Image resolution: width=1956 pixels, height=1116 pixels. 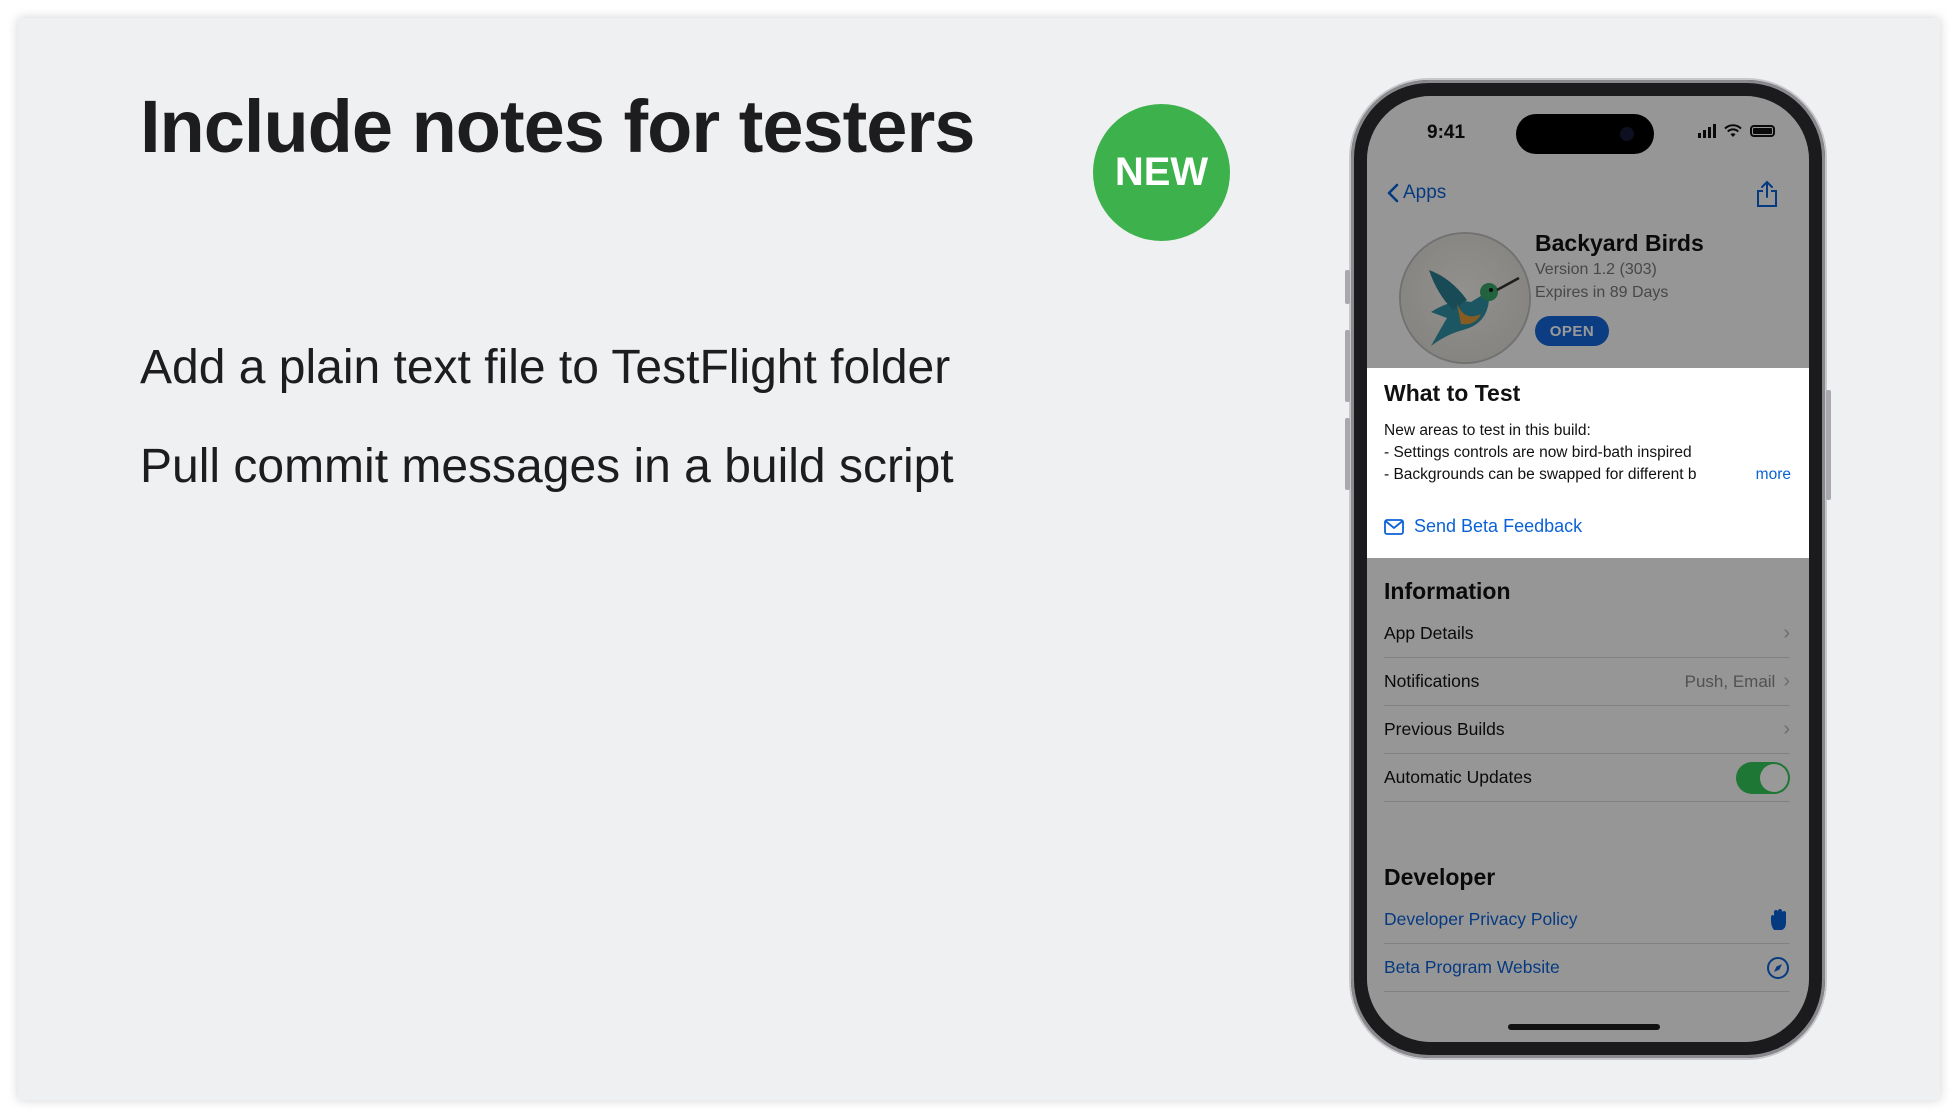 I want to click on new-badge-label: NEW, so click(x=1161, y=172).